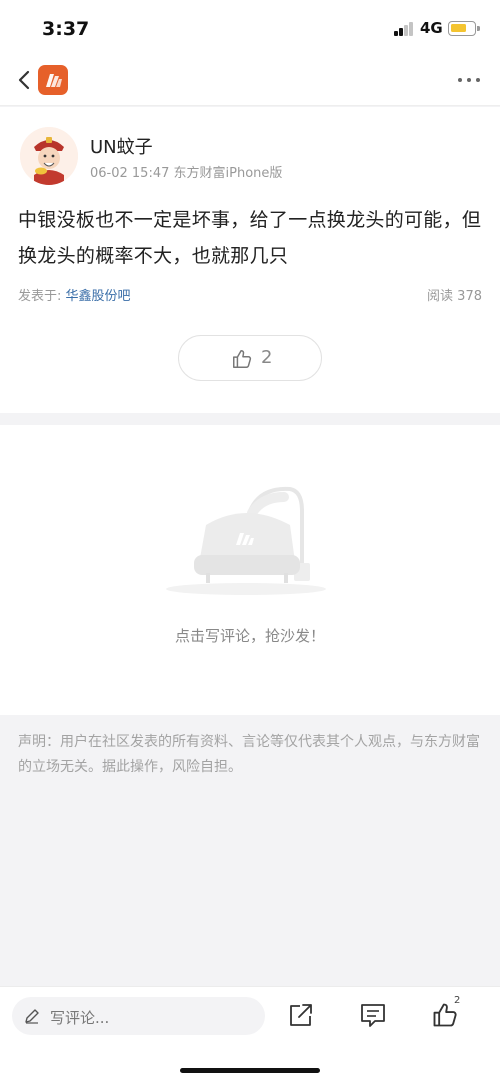 The height and width of the screenshot is (1082, 500). Describe the element at coordinates (250, 238) in the screenshot. I see `post-body: 中银没板也不一定是坏事，给了一点换龙头的可能，但换龙头的概率不大，也就那几只` at that location.